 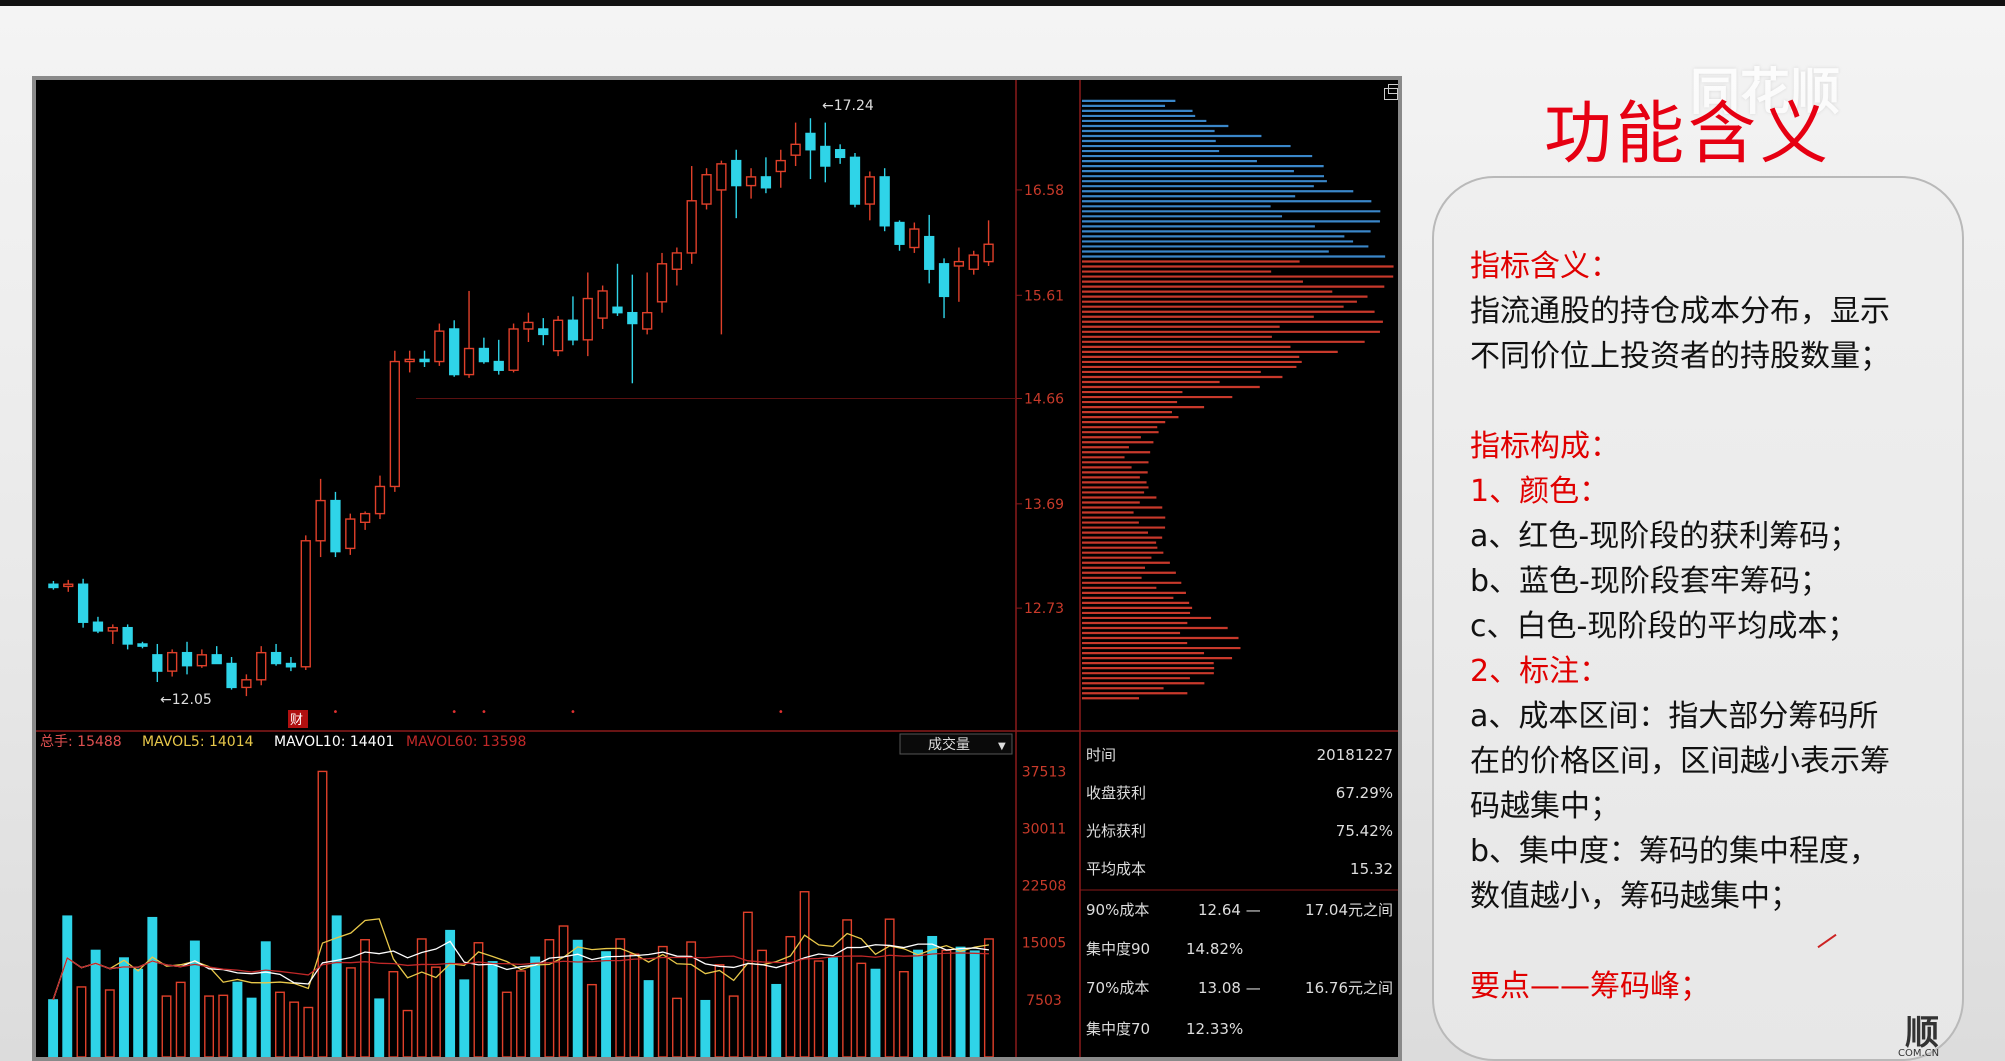 I want to click on video-top-bar, so click(x=1002, y=3).